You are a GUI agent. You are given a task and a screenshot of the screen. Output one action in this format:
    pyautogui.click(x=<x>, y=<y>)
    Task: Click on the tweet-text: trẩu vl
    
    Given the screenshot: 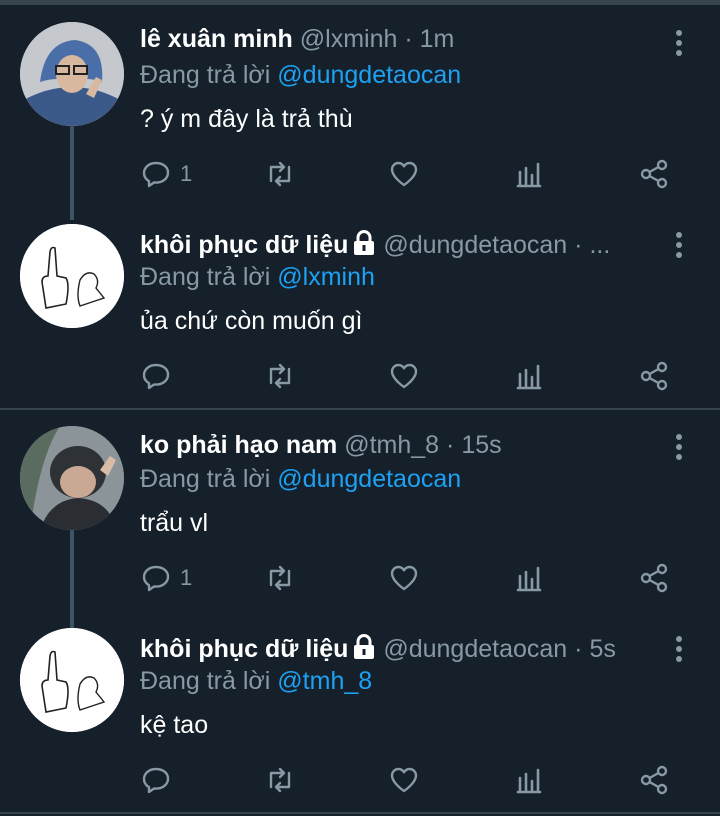 What is the action you would take?
    pyautogui.click(x=174, y=523)
    